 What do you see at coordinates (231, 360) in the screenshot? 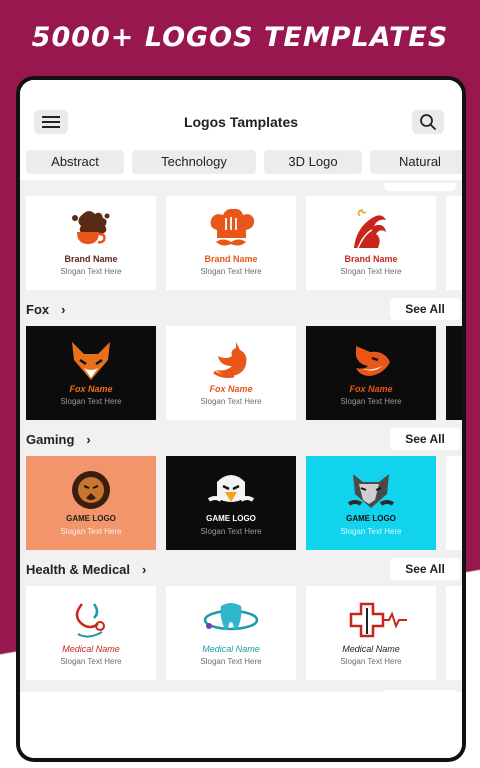
I see `fox-body-logo-icon` at bounding box center [231, 360].